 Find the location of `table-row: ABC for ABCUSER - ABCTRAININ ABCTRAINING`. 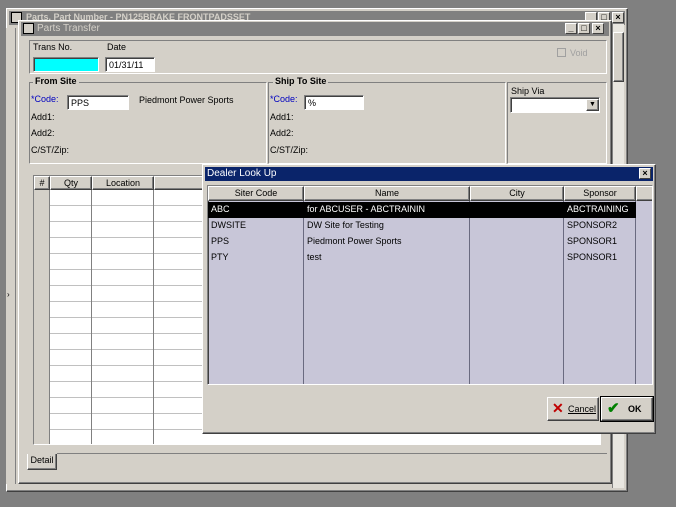

table-row: ABC for ABCUSER - ABCTRAININ ABCTRAINING is located at coordinates (422, 210).